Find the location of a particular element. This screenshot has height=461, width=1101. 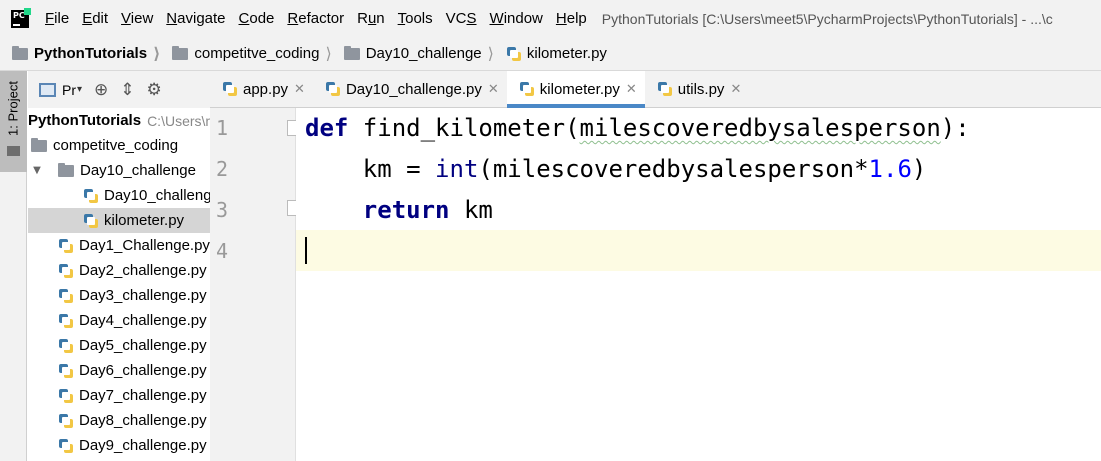

tree-file-day4-challenge-py: Day4_challenge.py is located at coordinates (119, 320).